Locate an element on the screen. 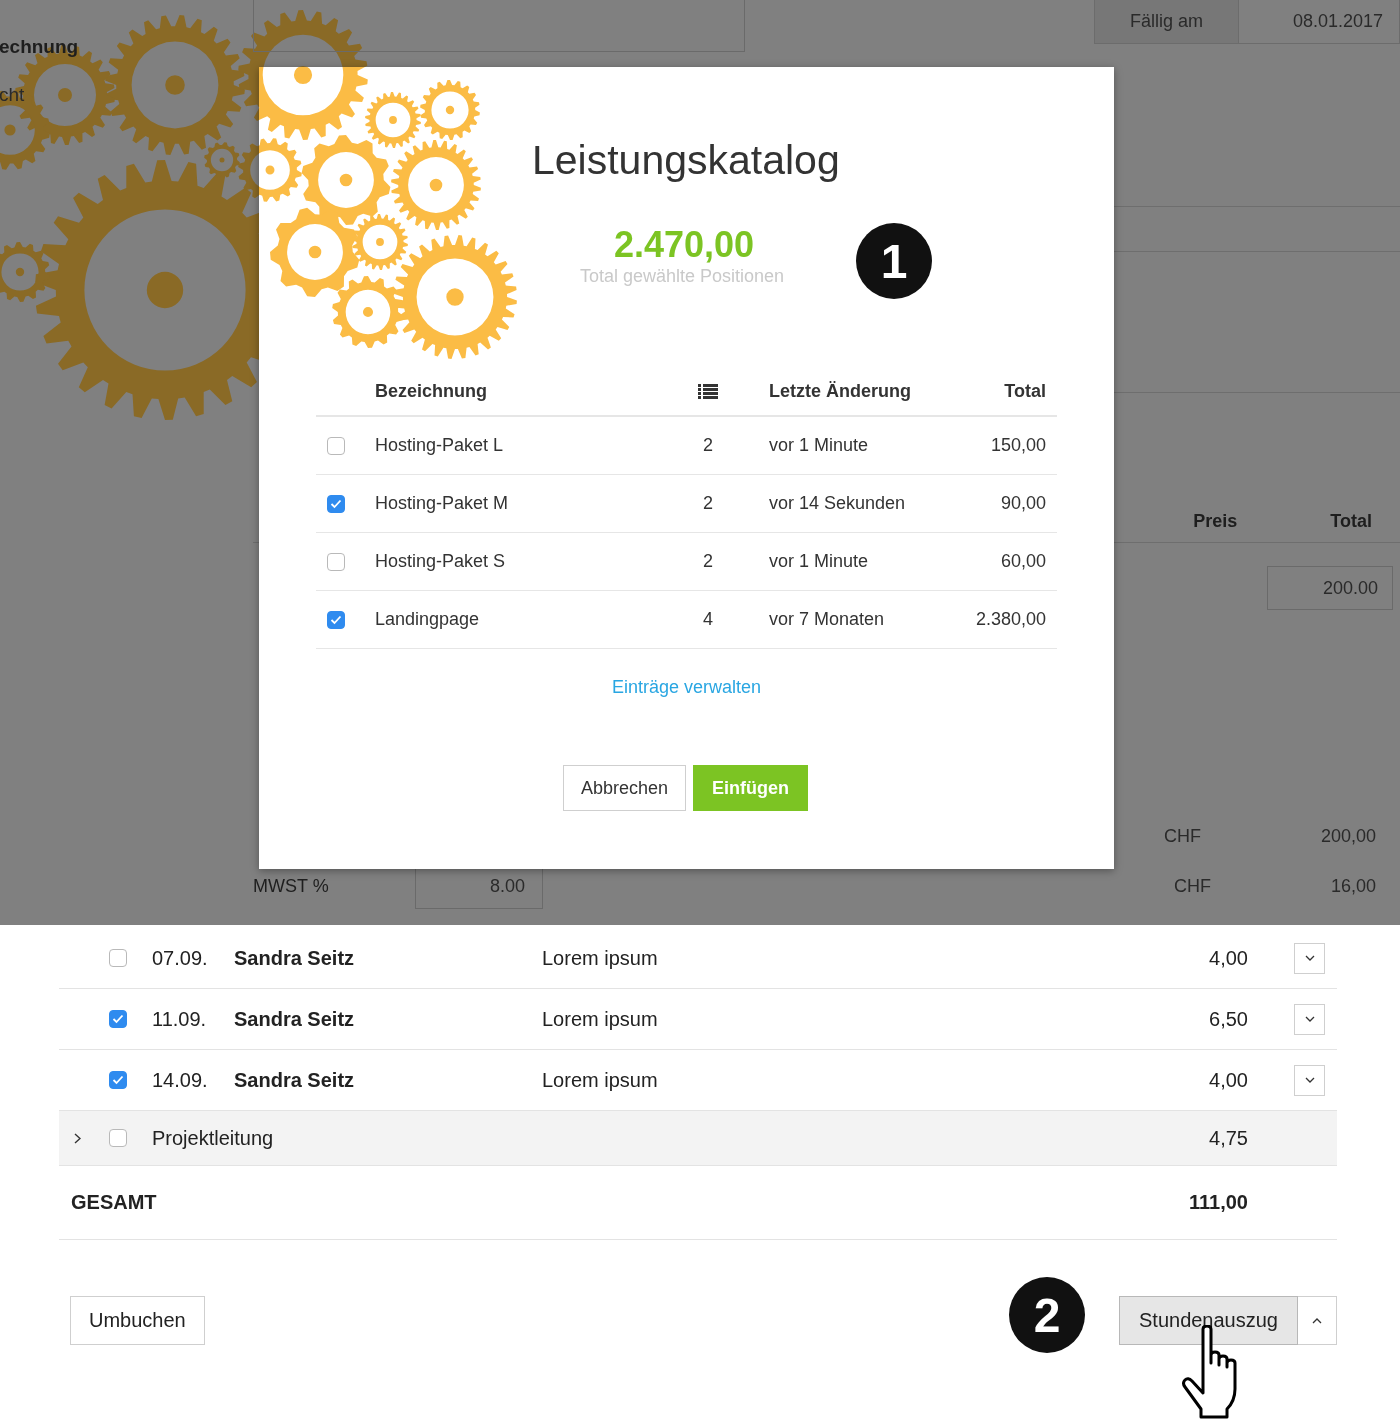 The width and height of the screenshot is (1400, 1424). sidebar-item: echnung is located at coordinates (39, 47).